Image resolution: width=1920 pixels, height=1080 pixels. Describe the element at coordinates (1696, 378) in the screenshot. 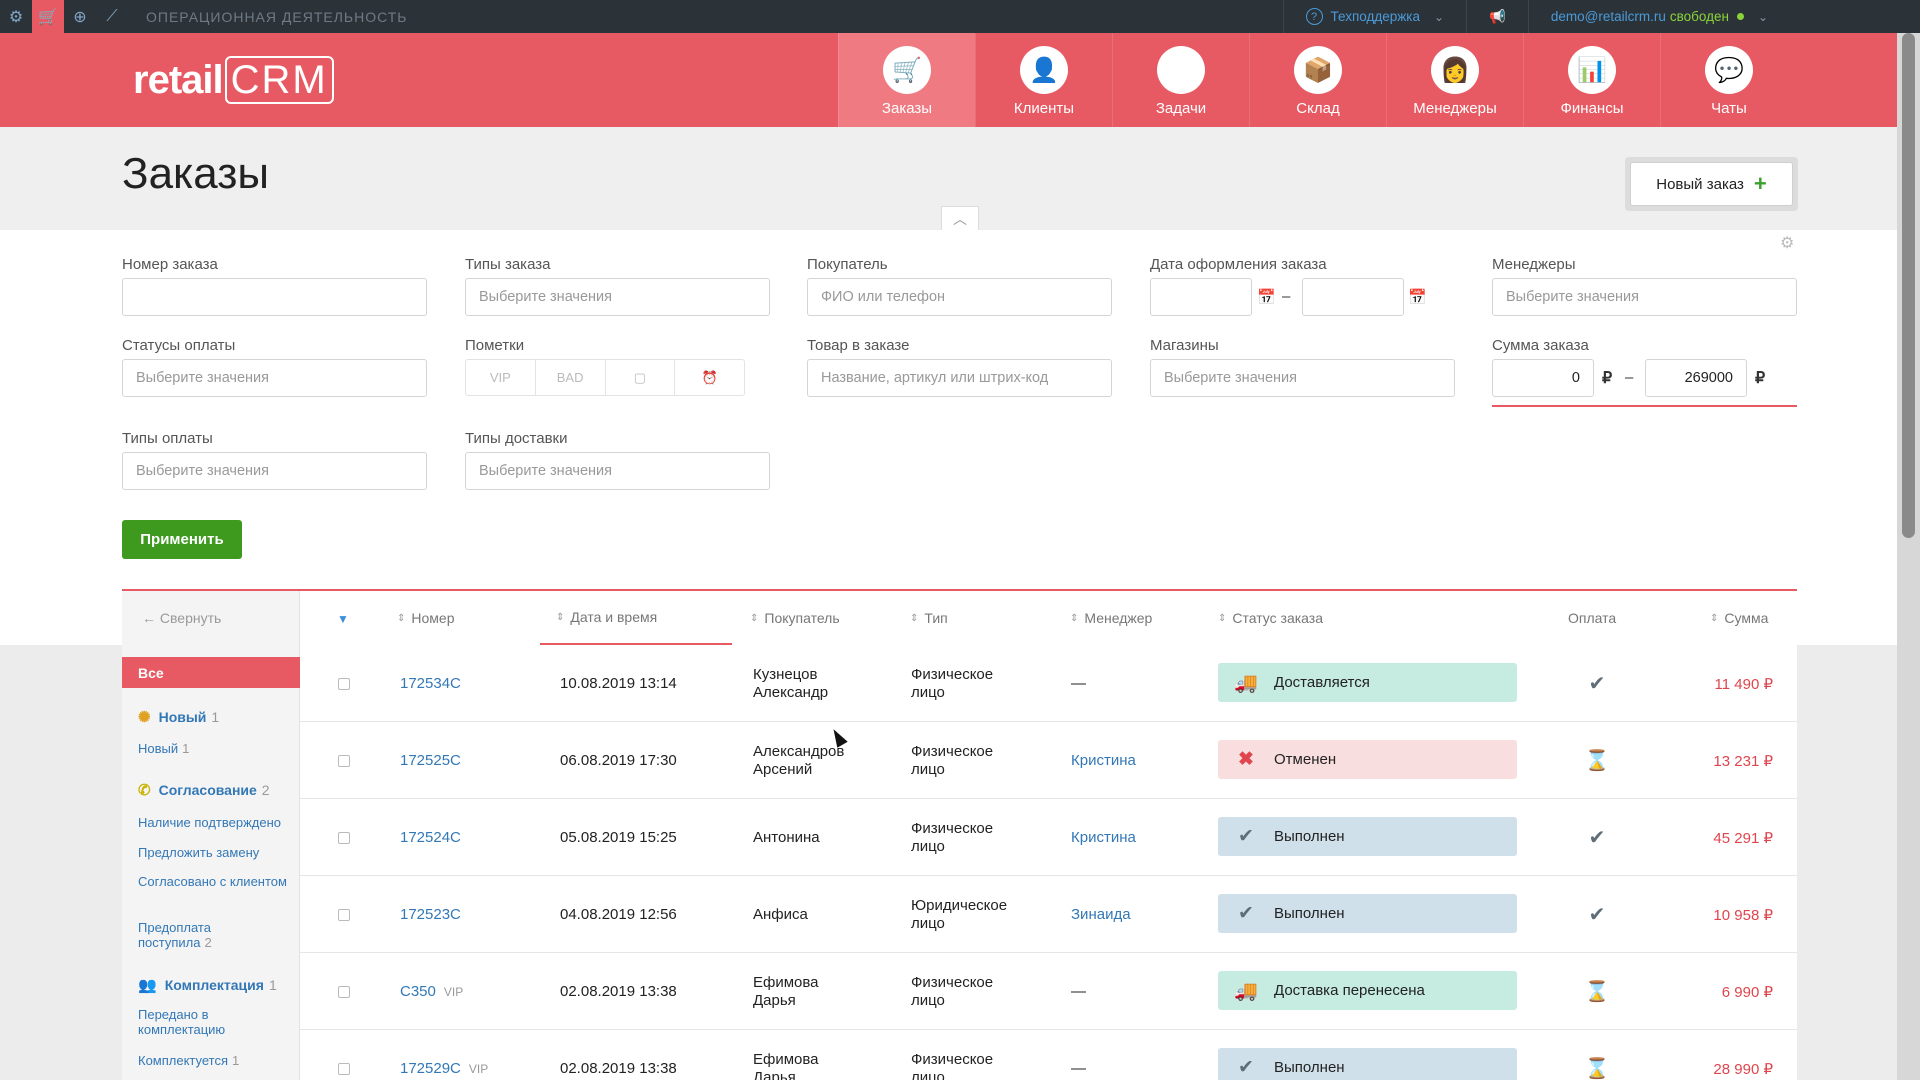

I see `sum-to-input: 269000` at that location.